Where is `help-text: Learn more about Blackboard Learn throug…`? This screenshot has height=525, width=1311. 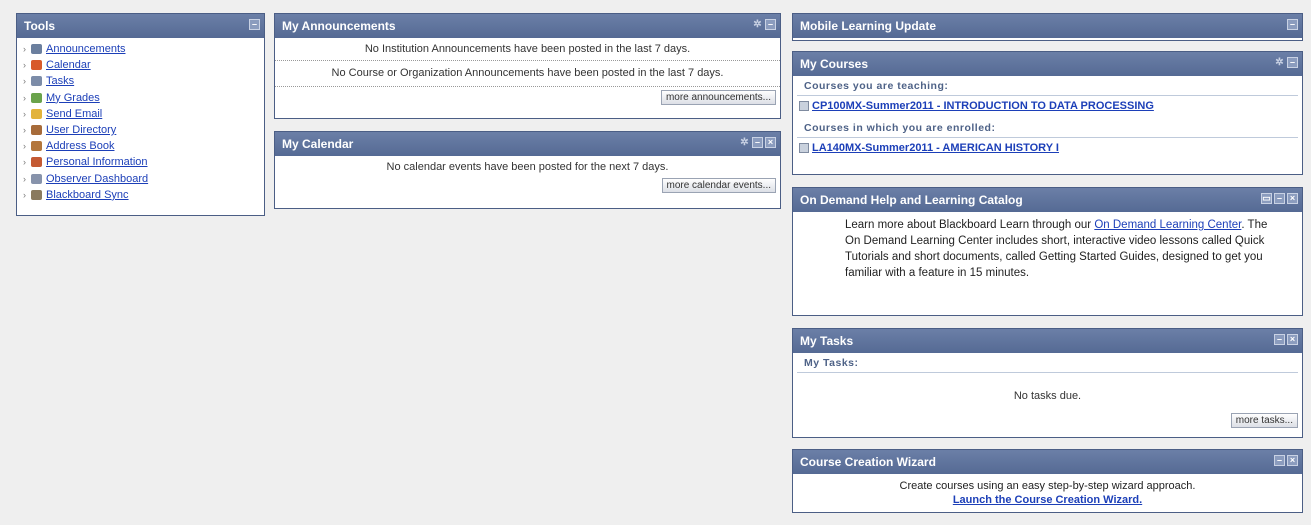 help-text: Learn more about Blackboard Learn throug… is located at coordinates (1047, 249).